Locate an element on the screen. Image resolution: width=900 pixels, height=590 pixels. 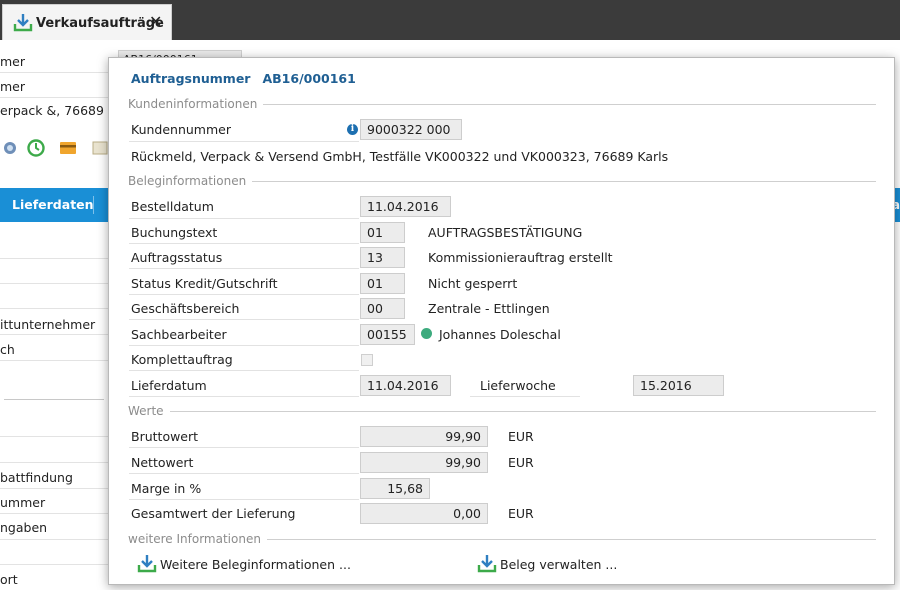
buchungstext-code-field: 01 is located at coordinates (382, 232).